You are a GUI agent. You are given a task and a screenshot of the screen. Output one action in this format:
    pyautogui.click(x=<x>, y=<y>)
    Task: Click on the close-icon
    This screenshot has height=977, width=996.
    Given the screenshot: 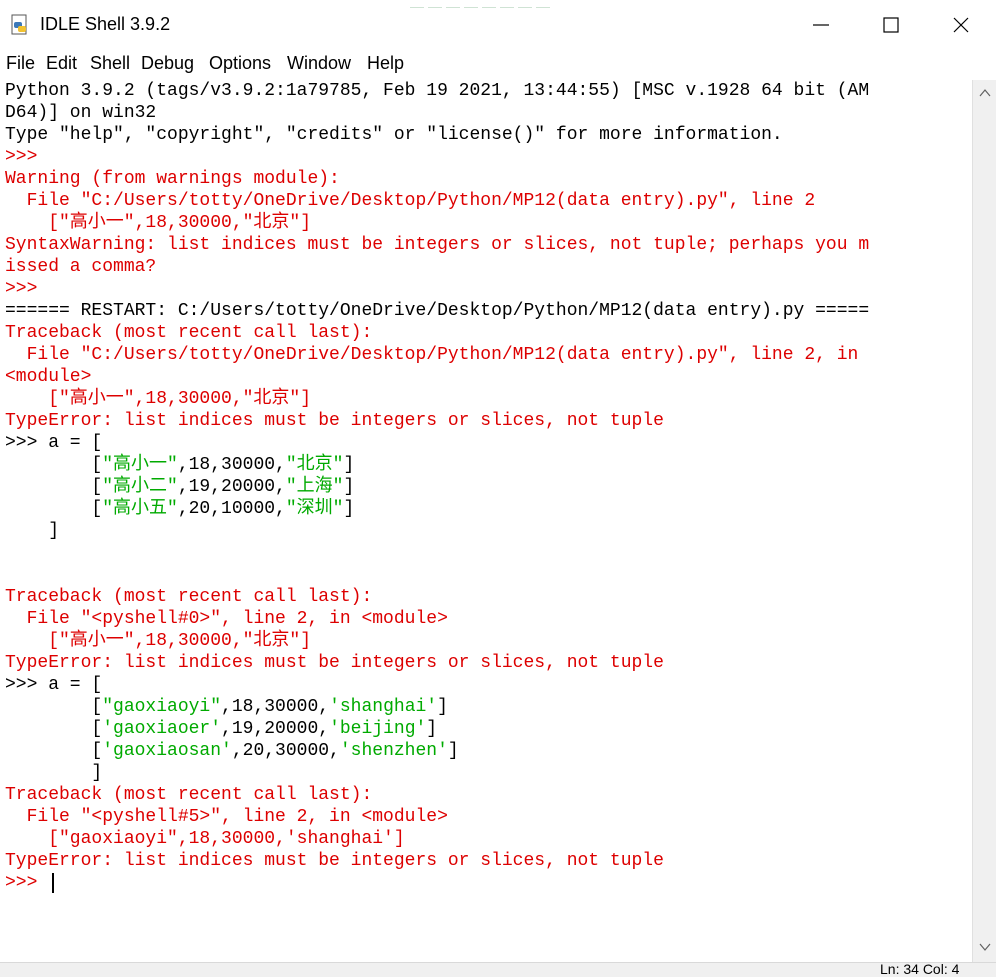 What is the action you would take?
    pyautogui.click(x=961, y=25)
    